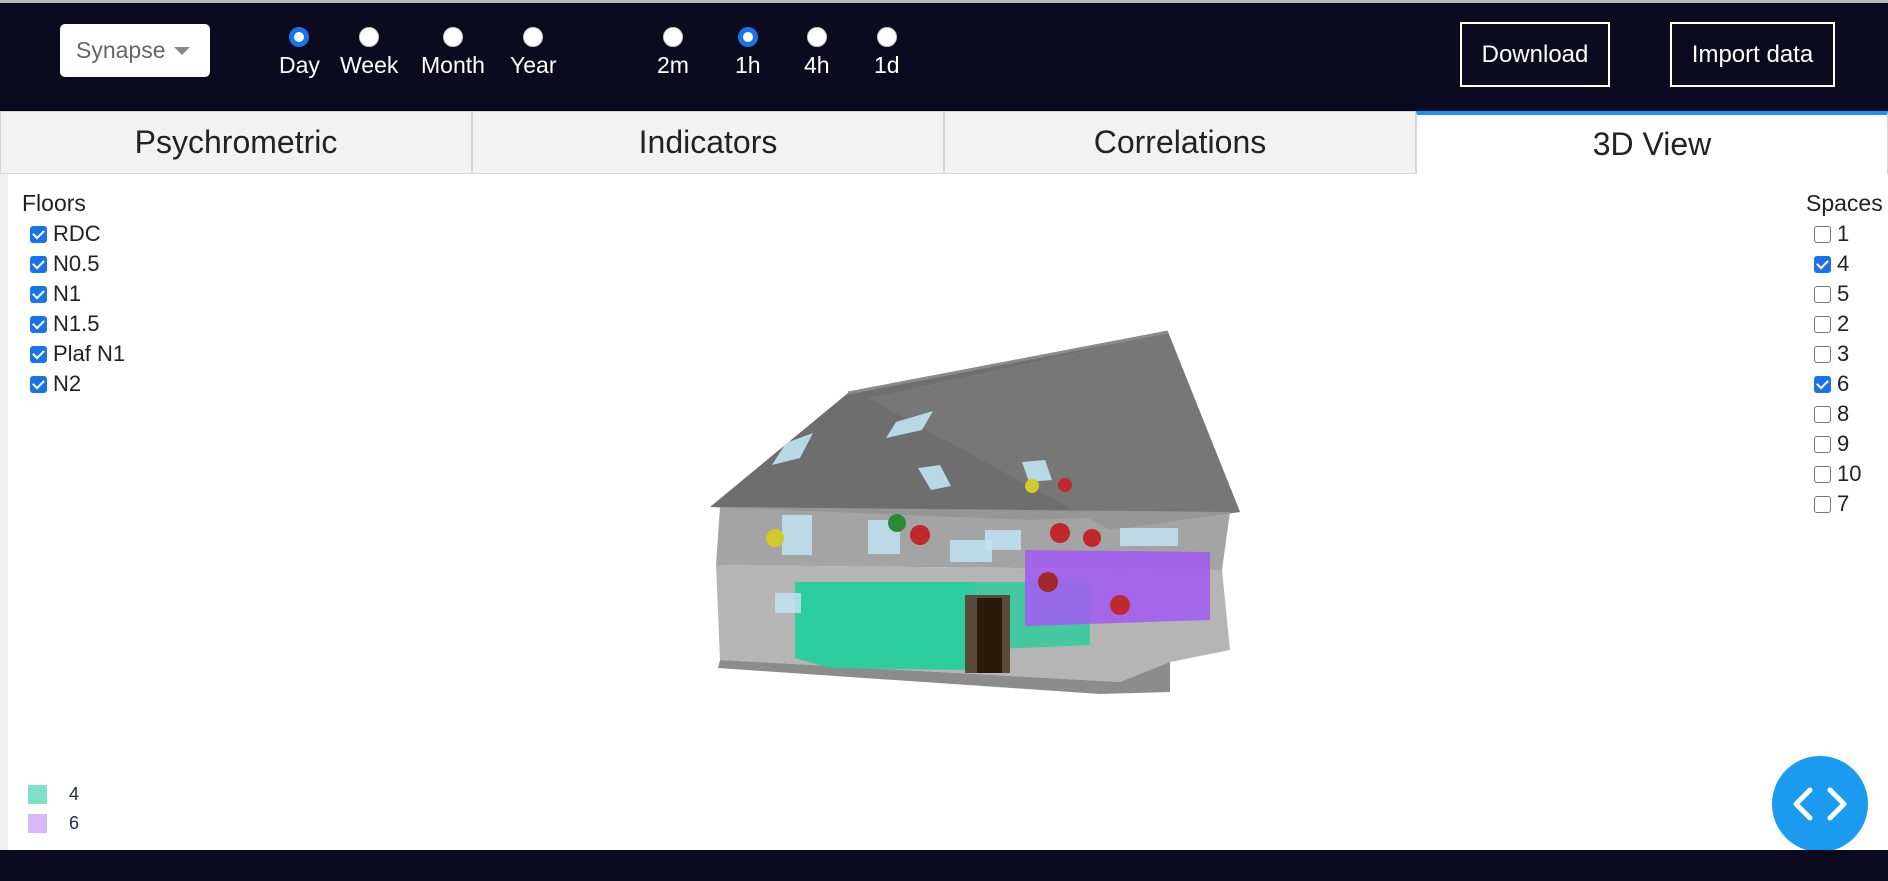  I want to click on space-checkbox-9: 9, so click(1848, 444).